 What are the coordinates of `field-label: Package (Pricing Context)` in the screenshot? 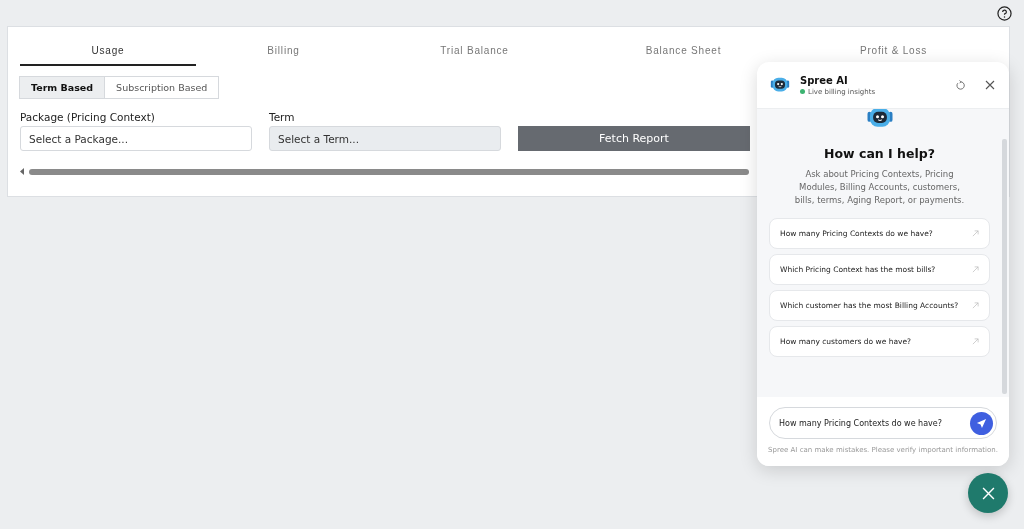 It's located at (88, 117).